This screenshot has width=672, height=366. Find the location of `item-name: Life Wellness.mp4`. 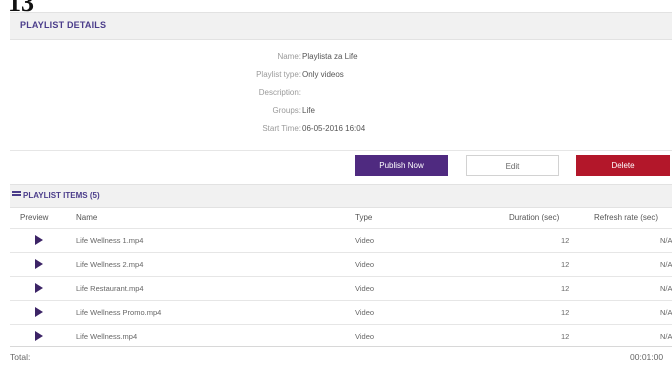

item-name: Life Wellness.mp4 is located at coordinates (107, 336).